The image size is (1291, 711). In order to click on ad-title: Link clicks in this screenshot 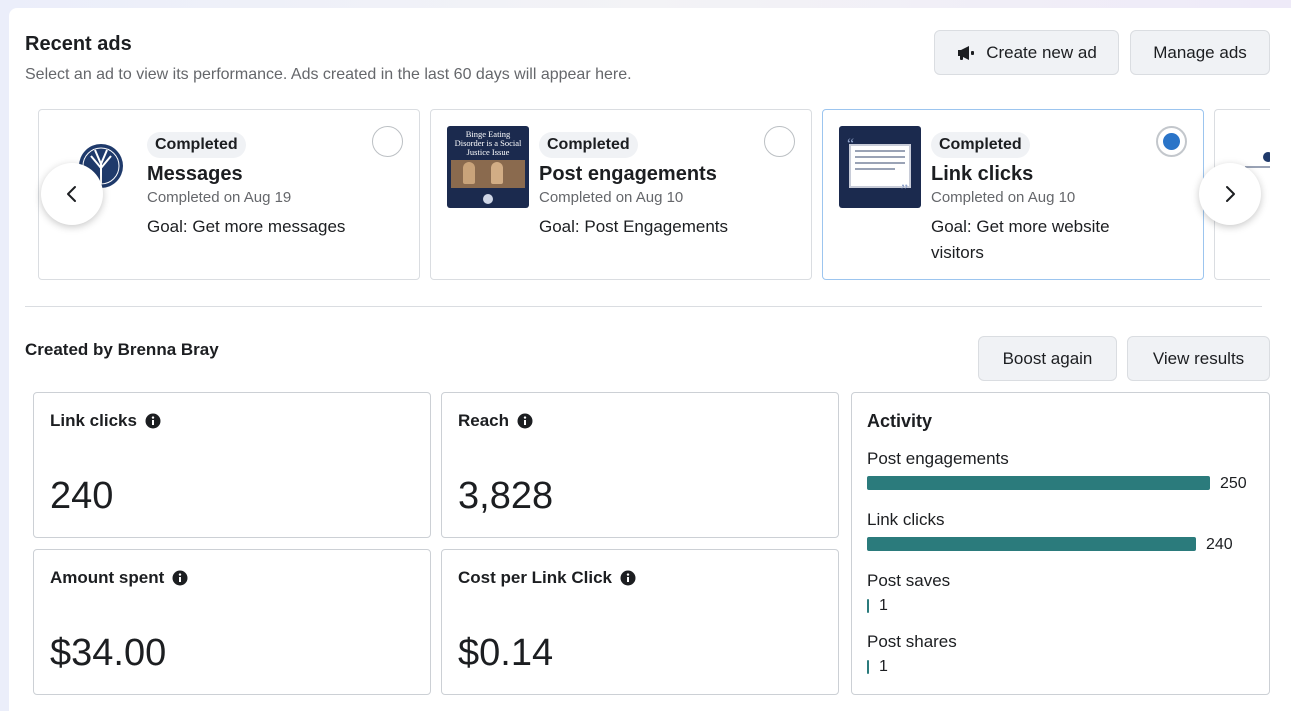, I will do `click(982, 174)`.